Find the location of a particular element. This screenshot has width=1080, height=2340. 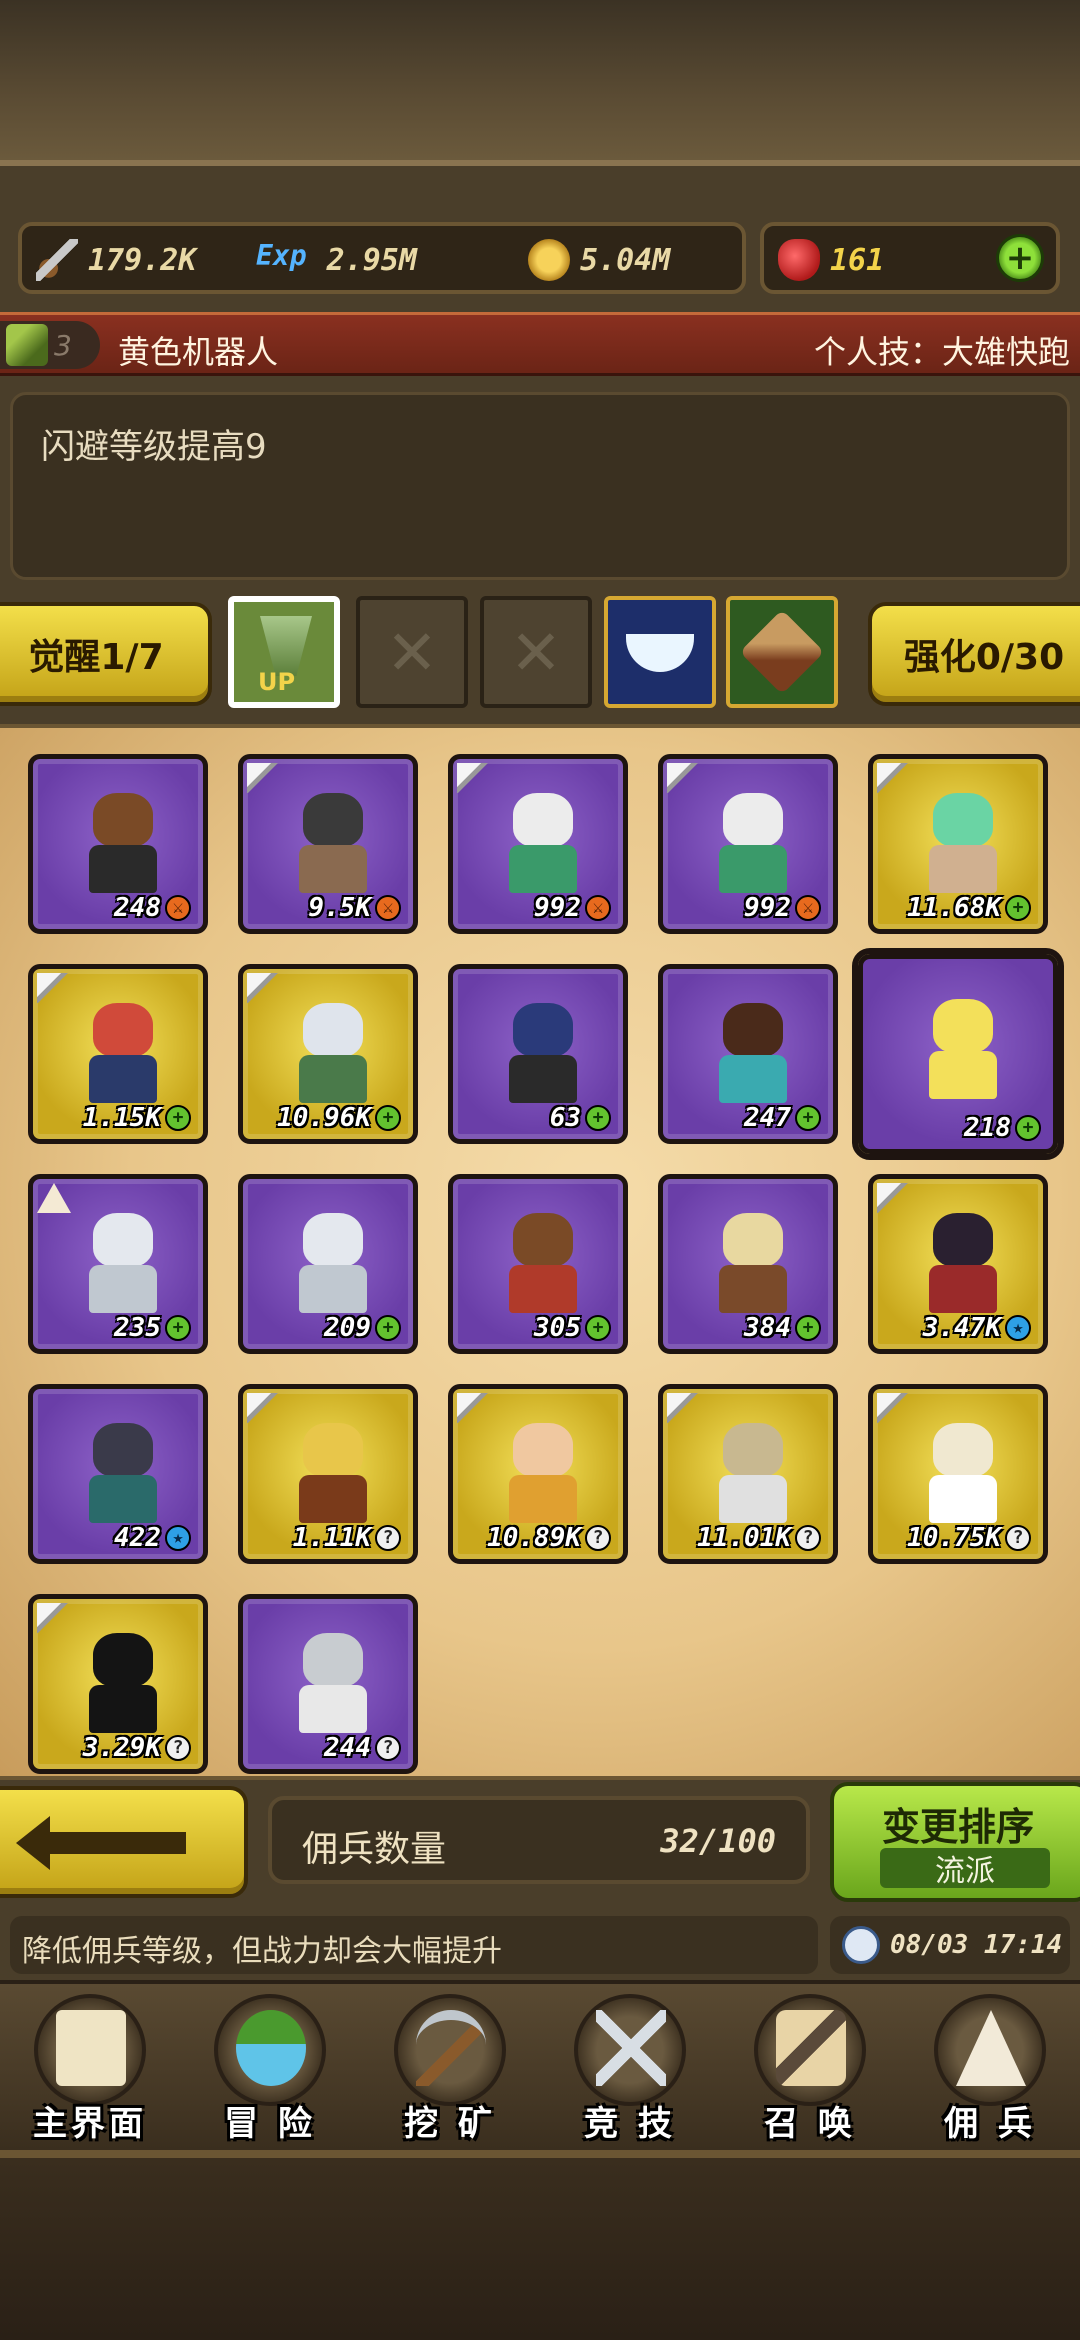

status-badge-icon: ⚔ is located at coordinates (388, 908).